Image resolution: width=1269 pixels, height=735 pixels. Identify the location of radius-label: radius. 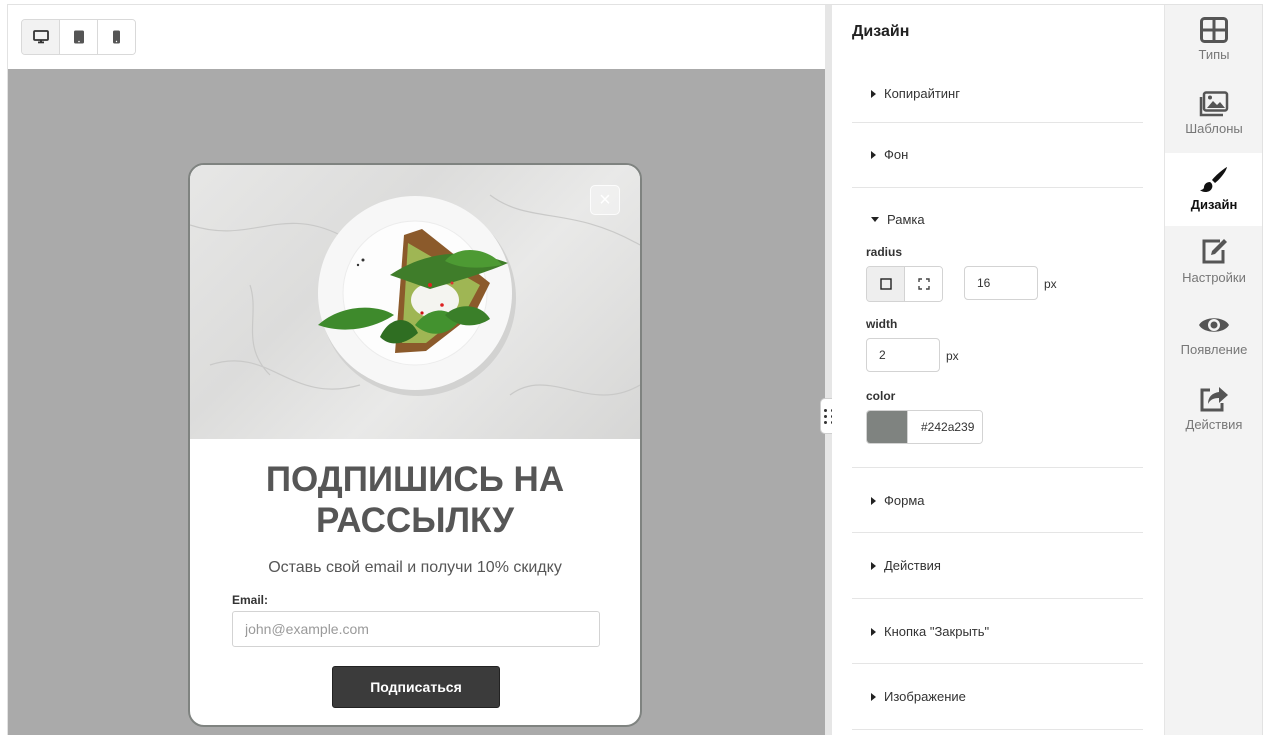
(884, 252).